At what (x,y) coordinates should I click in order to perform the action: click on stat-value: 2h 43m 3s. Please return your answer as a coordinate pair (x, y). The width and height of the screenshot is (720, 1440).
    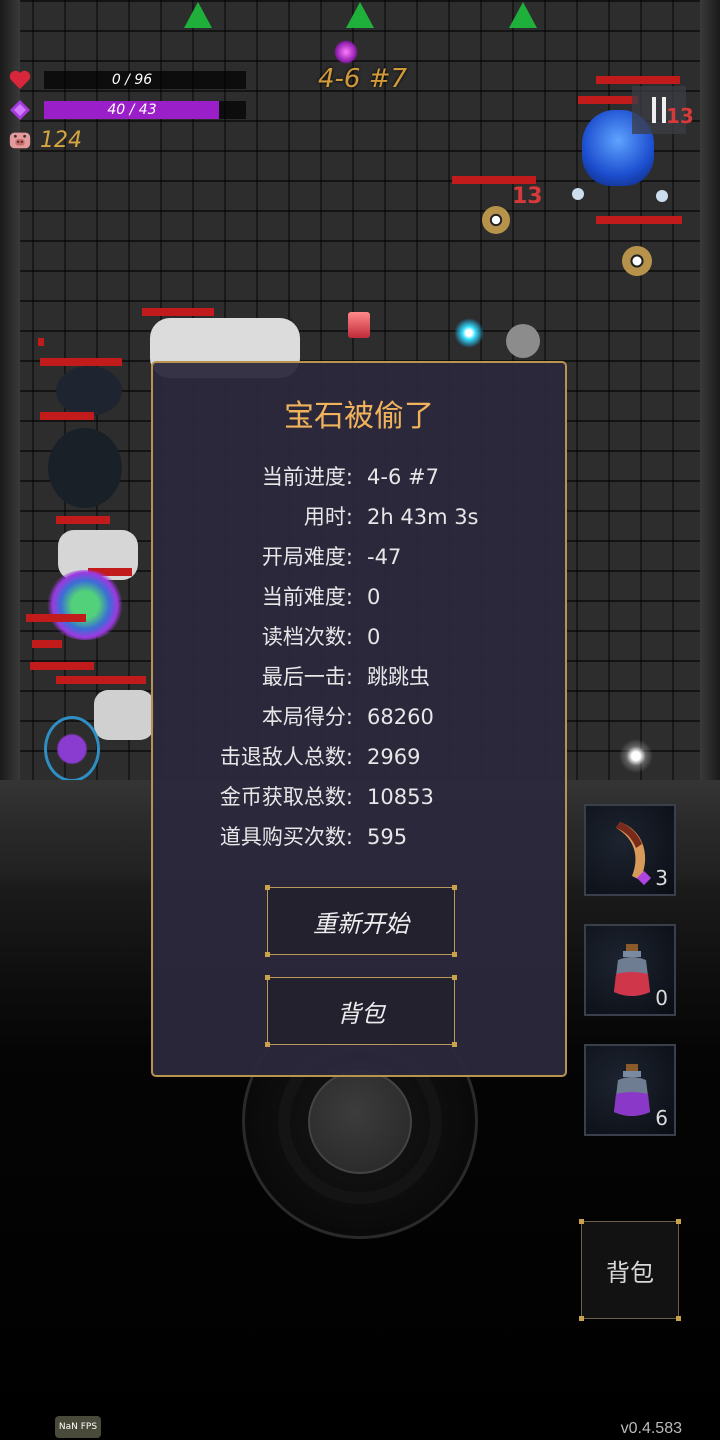
    Looking at the image, I should click on (423, 517).